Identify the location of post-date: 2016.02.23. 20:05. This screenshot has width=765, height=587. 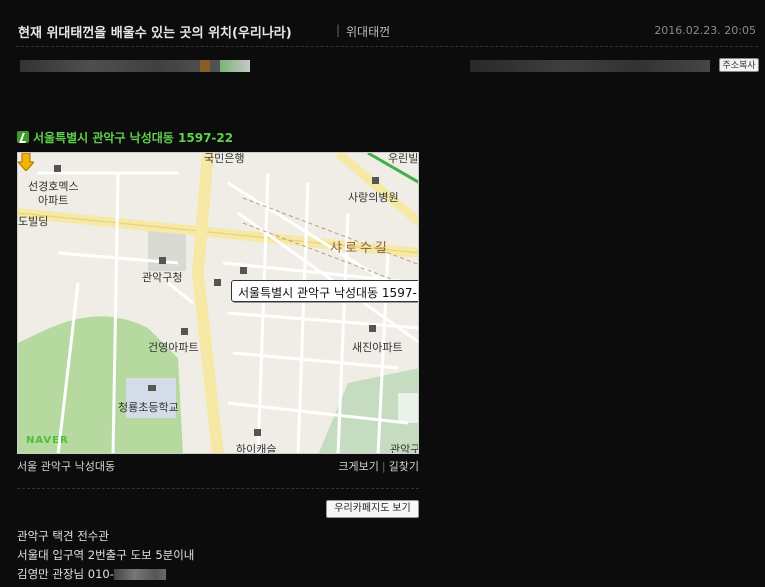
(705, 30).